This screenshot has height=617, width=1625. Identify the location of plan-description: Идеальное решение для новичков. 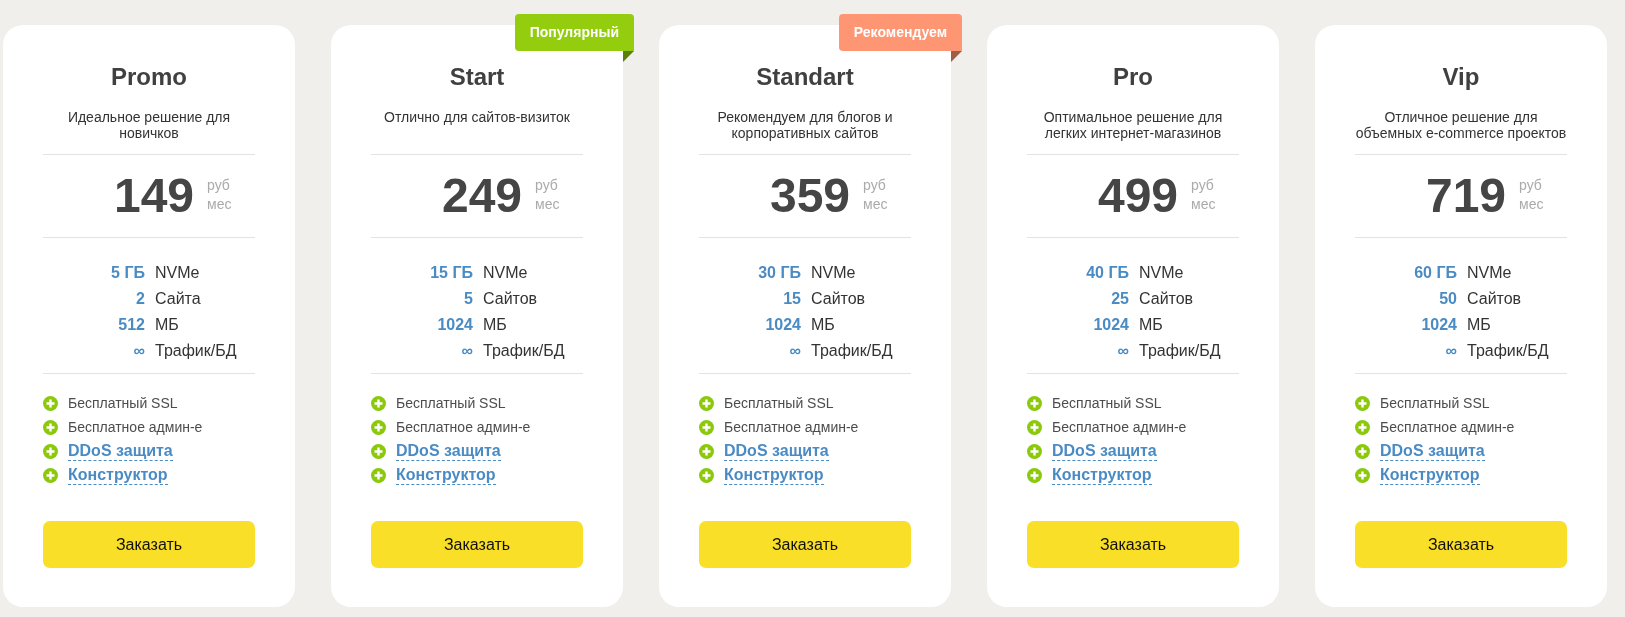
(149, 125).